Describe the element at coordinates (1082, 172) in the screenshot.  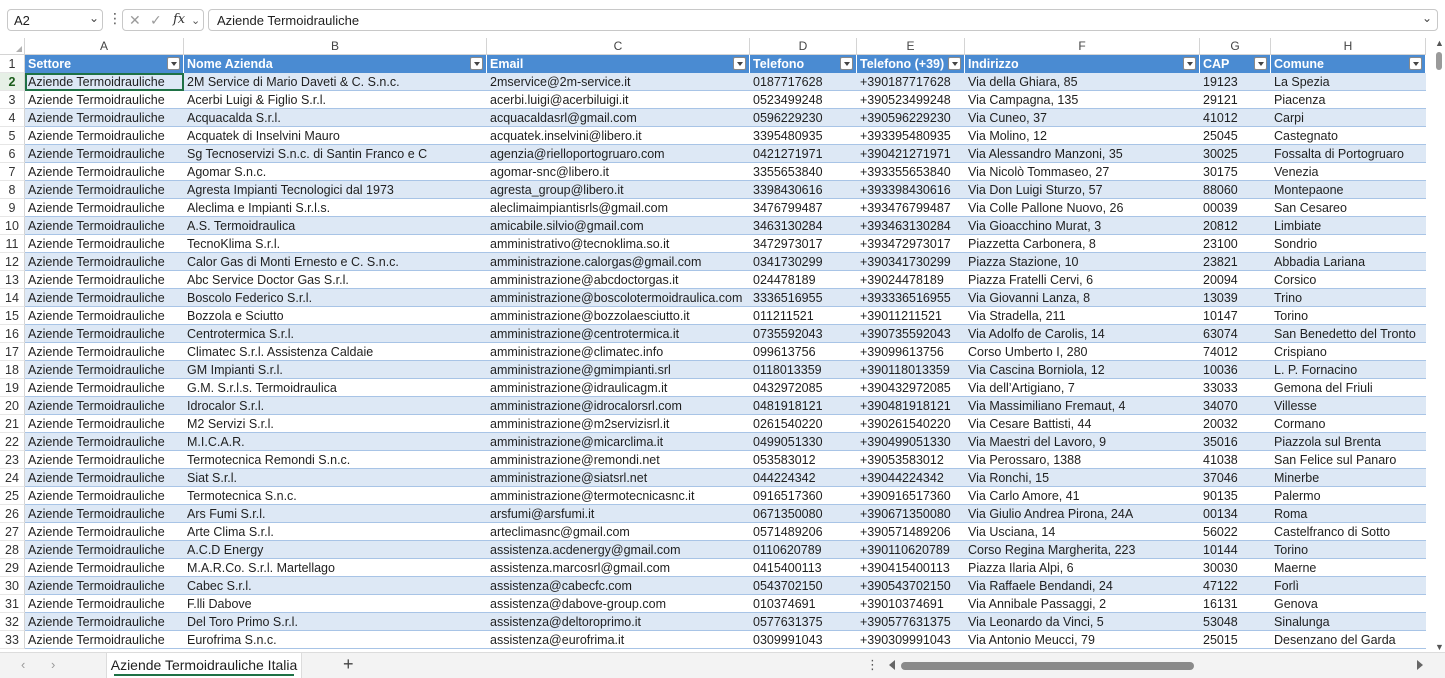
I see `cell-indirizzo: Via Nicolò Tommaseo, 27` at that location.